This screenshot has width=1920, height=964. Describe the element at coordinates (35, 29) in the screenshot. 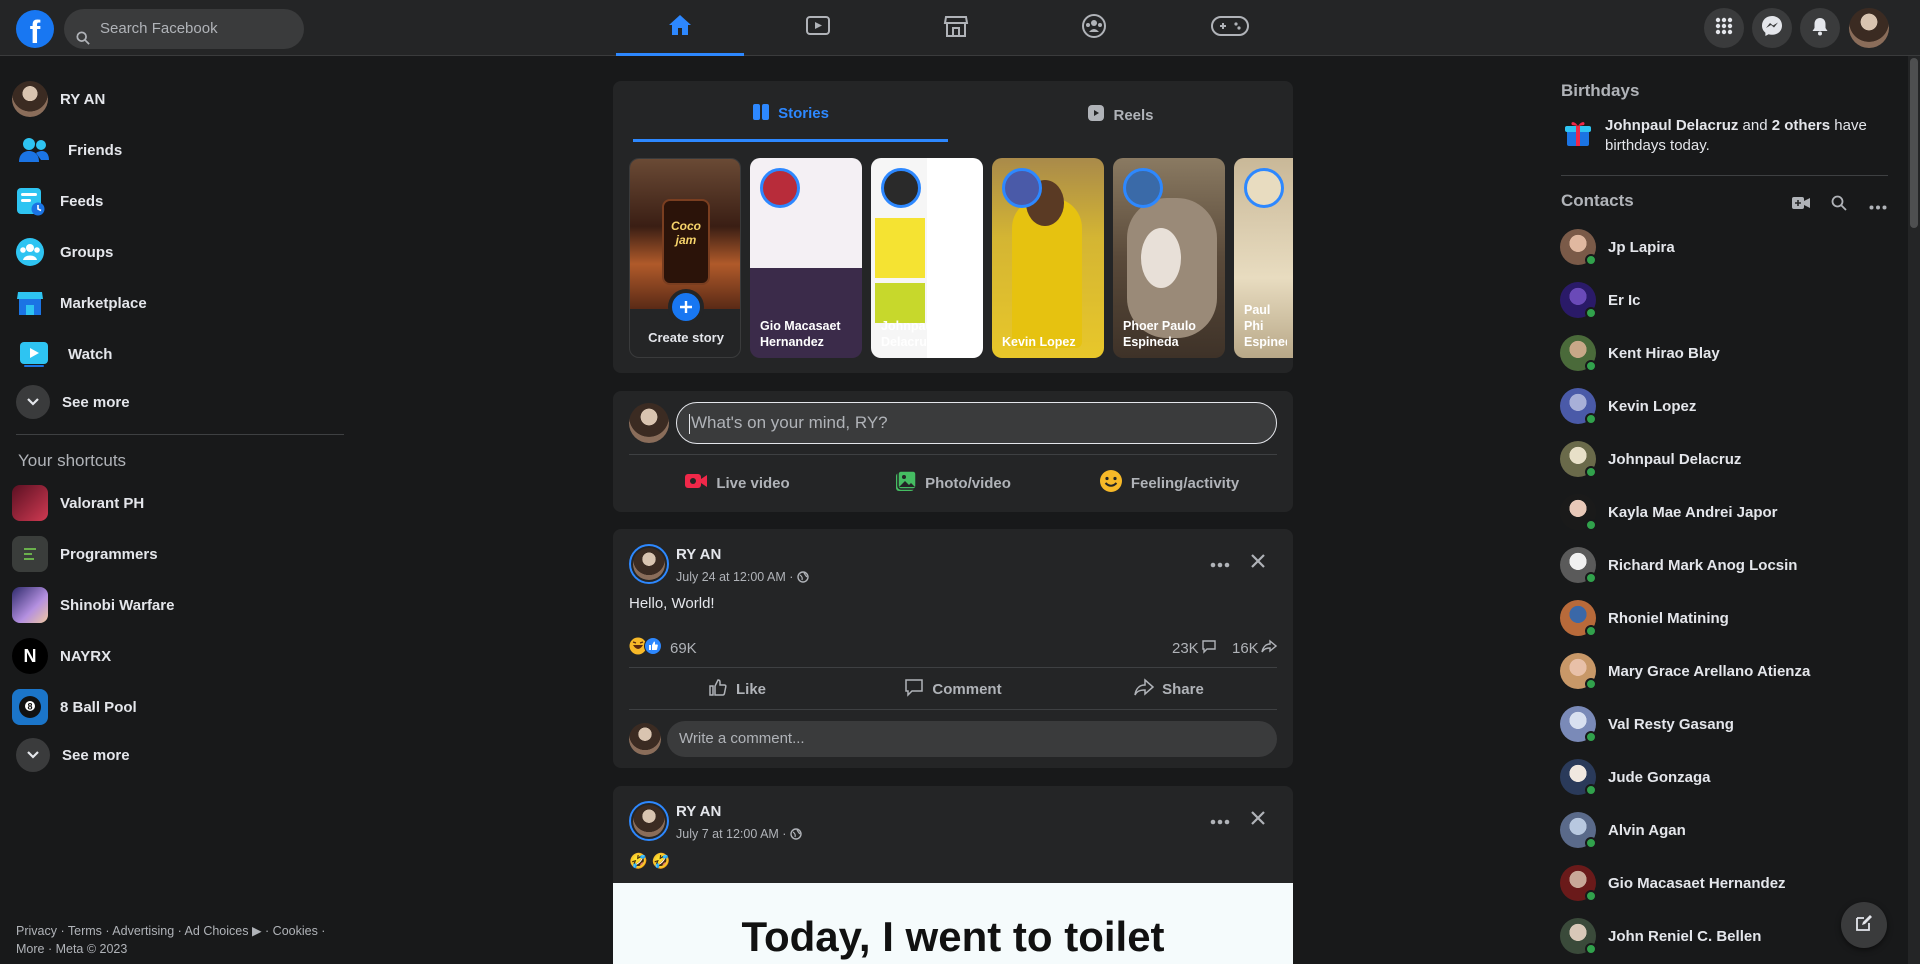

I see `facebook-logo: f` at that location.